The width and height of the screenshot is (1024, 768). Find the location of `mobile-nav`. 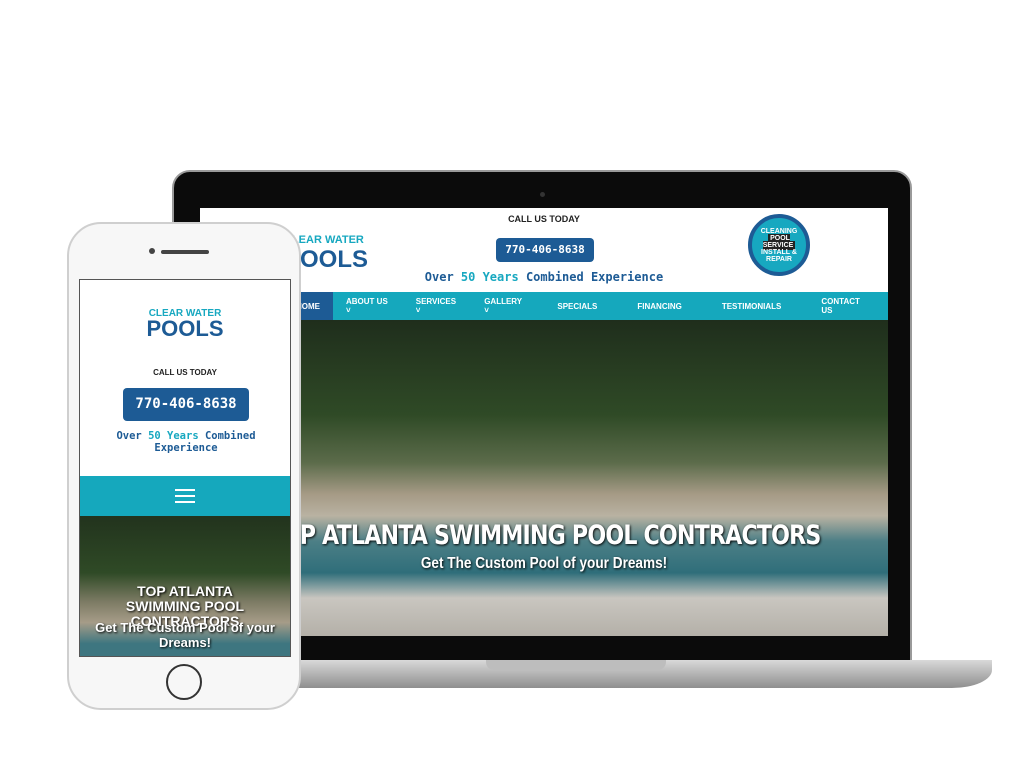

mobile-nav is located at coordinates (185, 496).